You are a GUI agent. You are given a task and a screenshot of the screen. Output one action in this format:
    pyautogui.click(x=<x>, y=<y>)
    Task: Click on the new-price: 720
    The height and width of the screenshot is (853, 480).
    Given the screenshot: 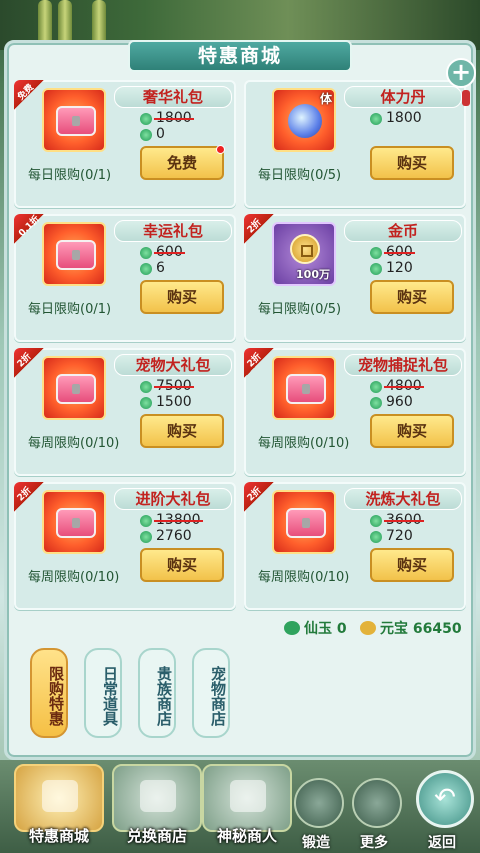 What is the action you would take?
    pyautogui.click(x=391, y=536)
    